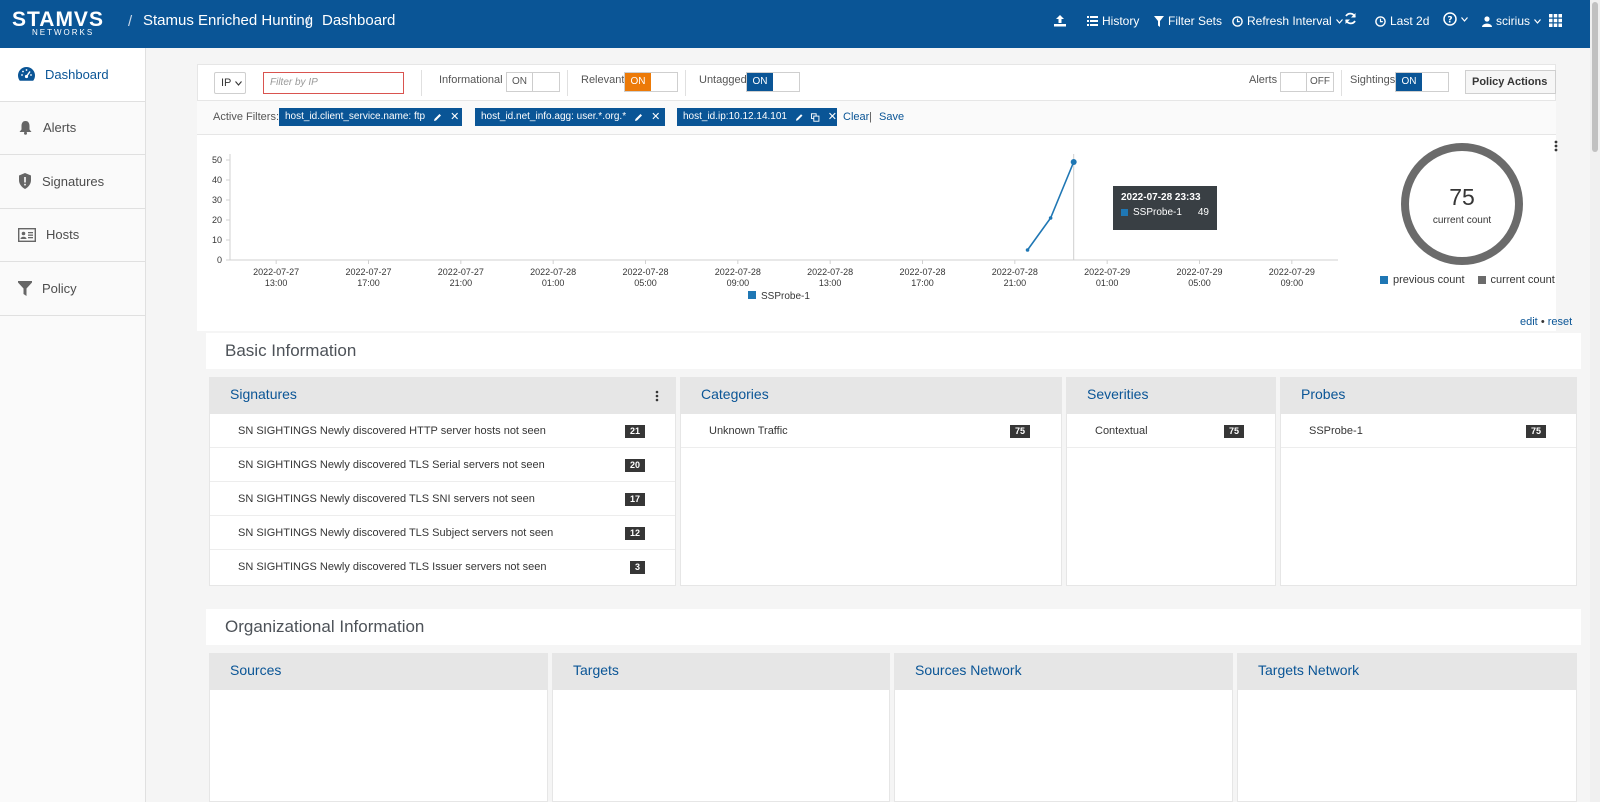 Image resolution: width=1600 pixels, height=802 pixels. Describe the element at coordinates (72, 289) in the screenshot. I see `sidebar-item-policy: Policy` at that location.